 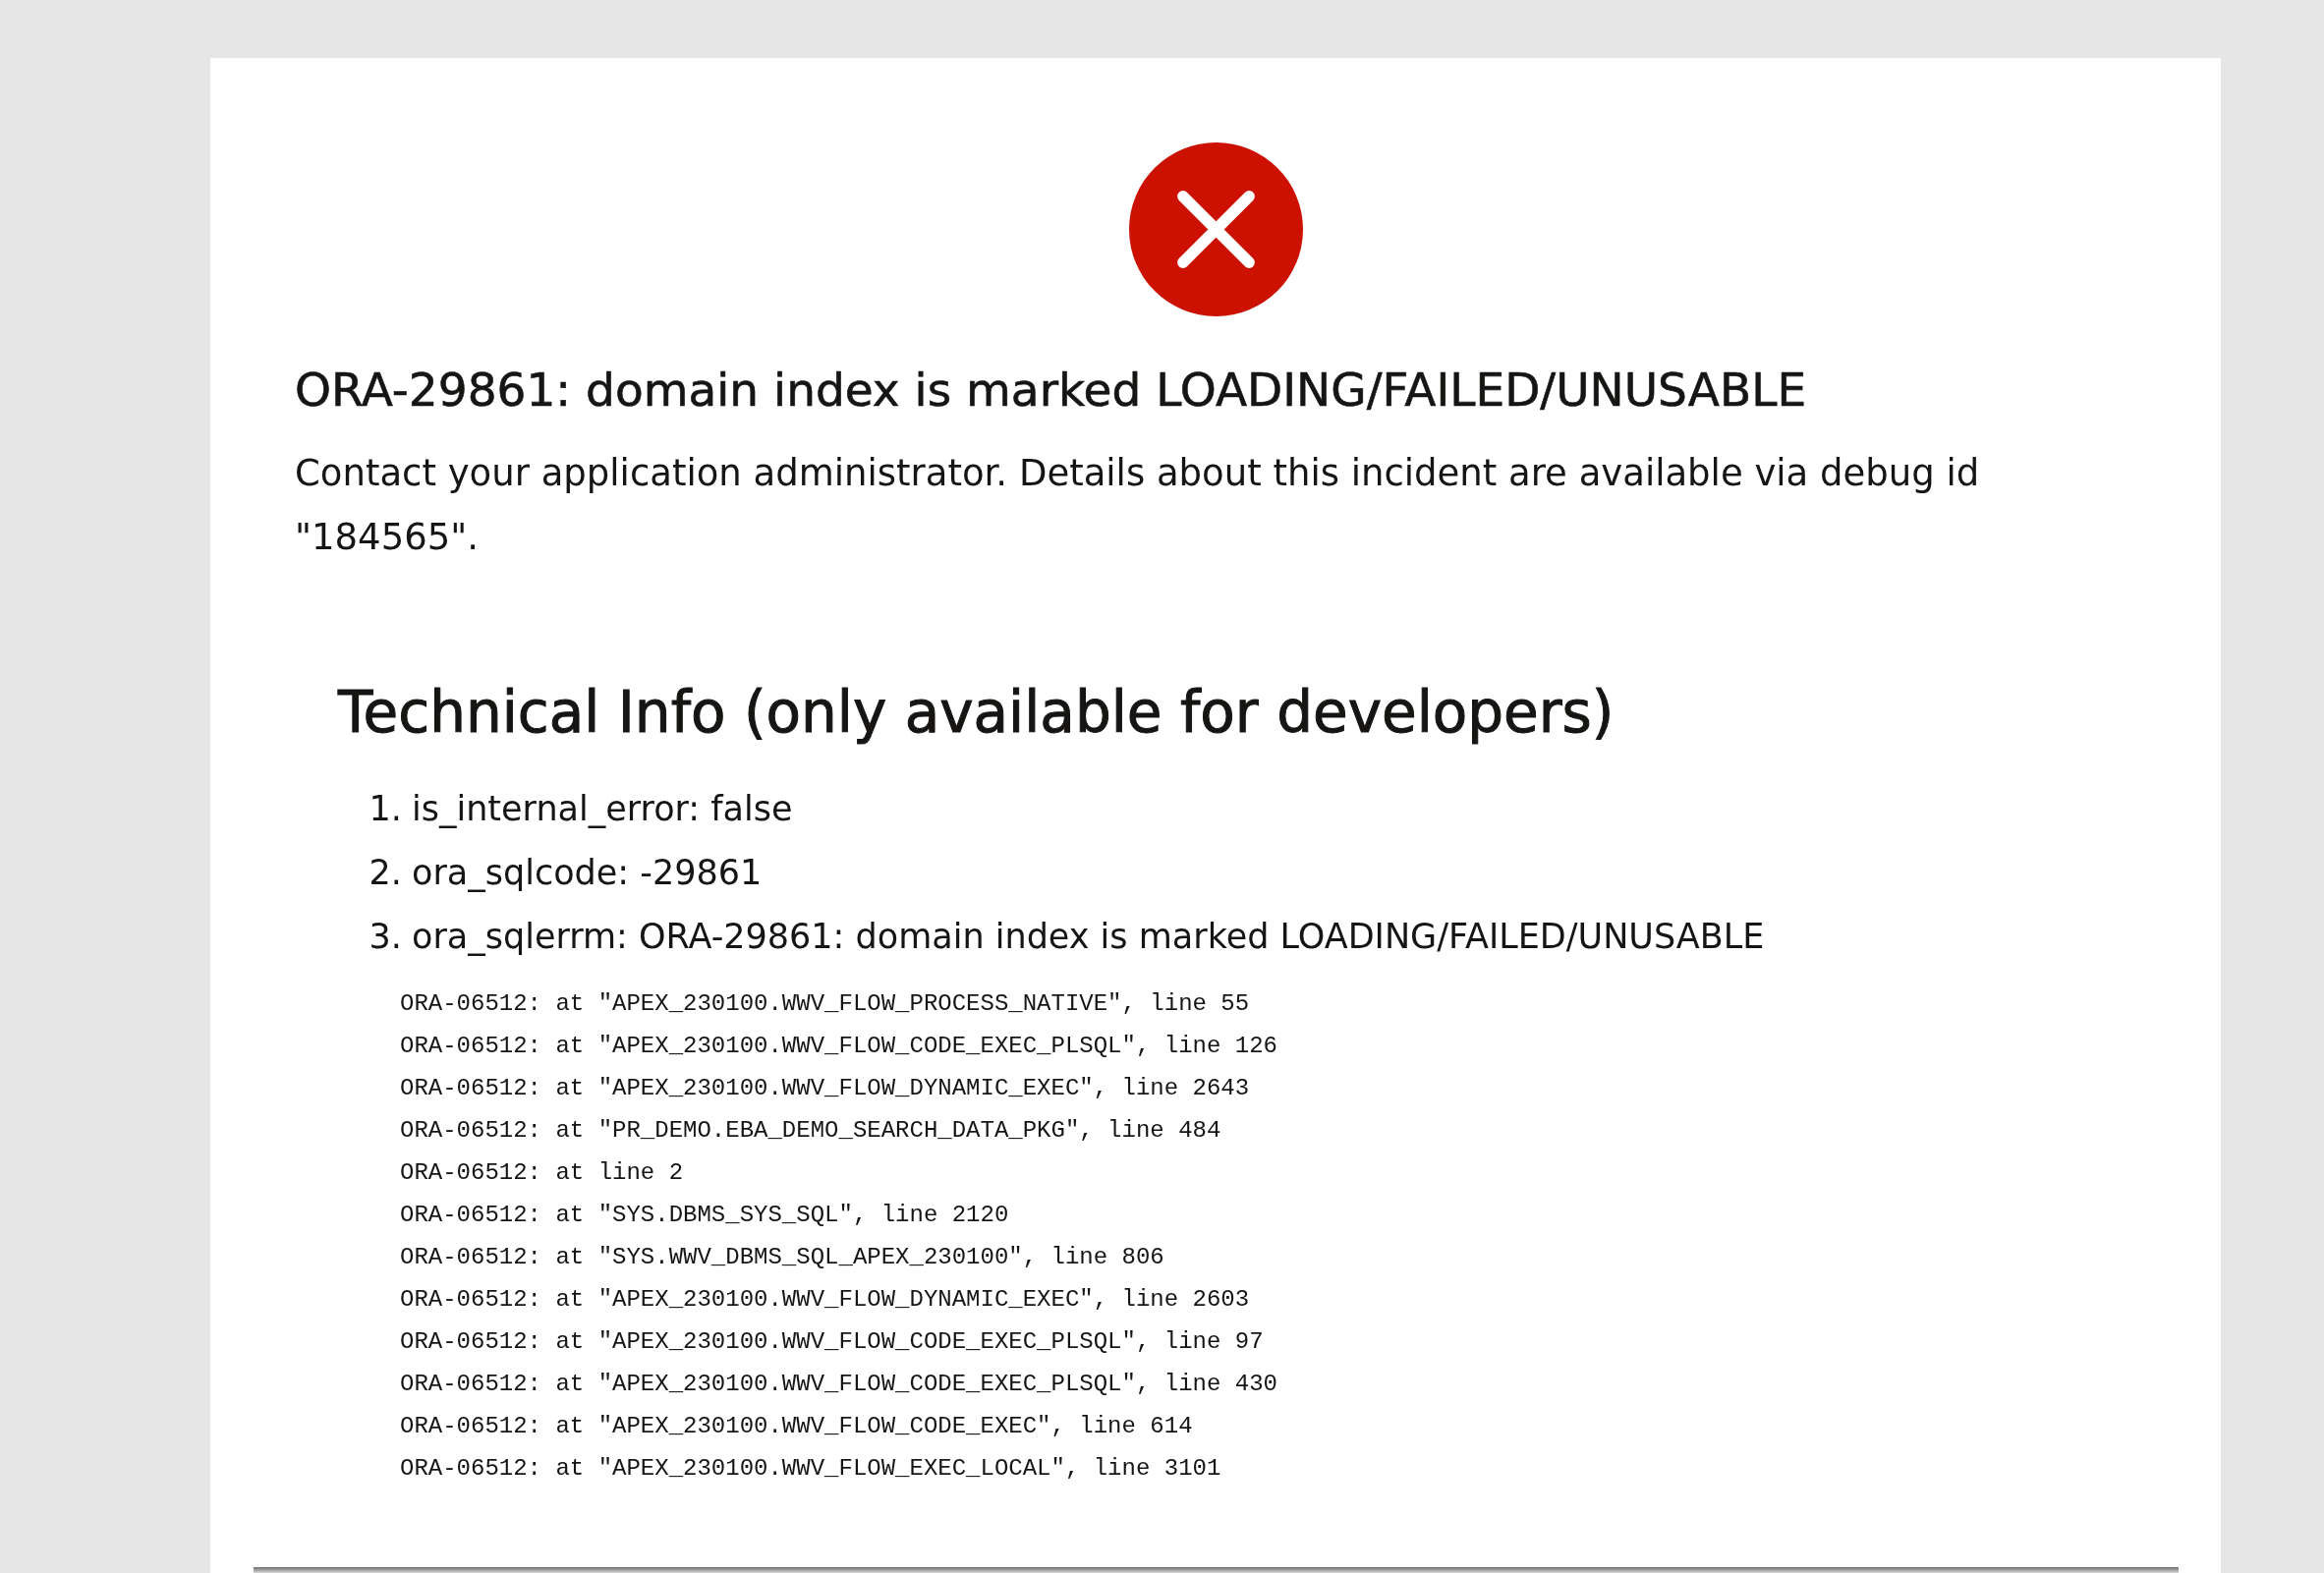 What do you see at coordinates (839, 1046) in the screenshot?
I see `stack-trace-line: ORA-06512: at "APEX_230100.WWV_FLOW_CODE_EXEC_PLSQL", line 126` at bounding box center [839, 1046].